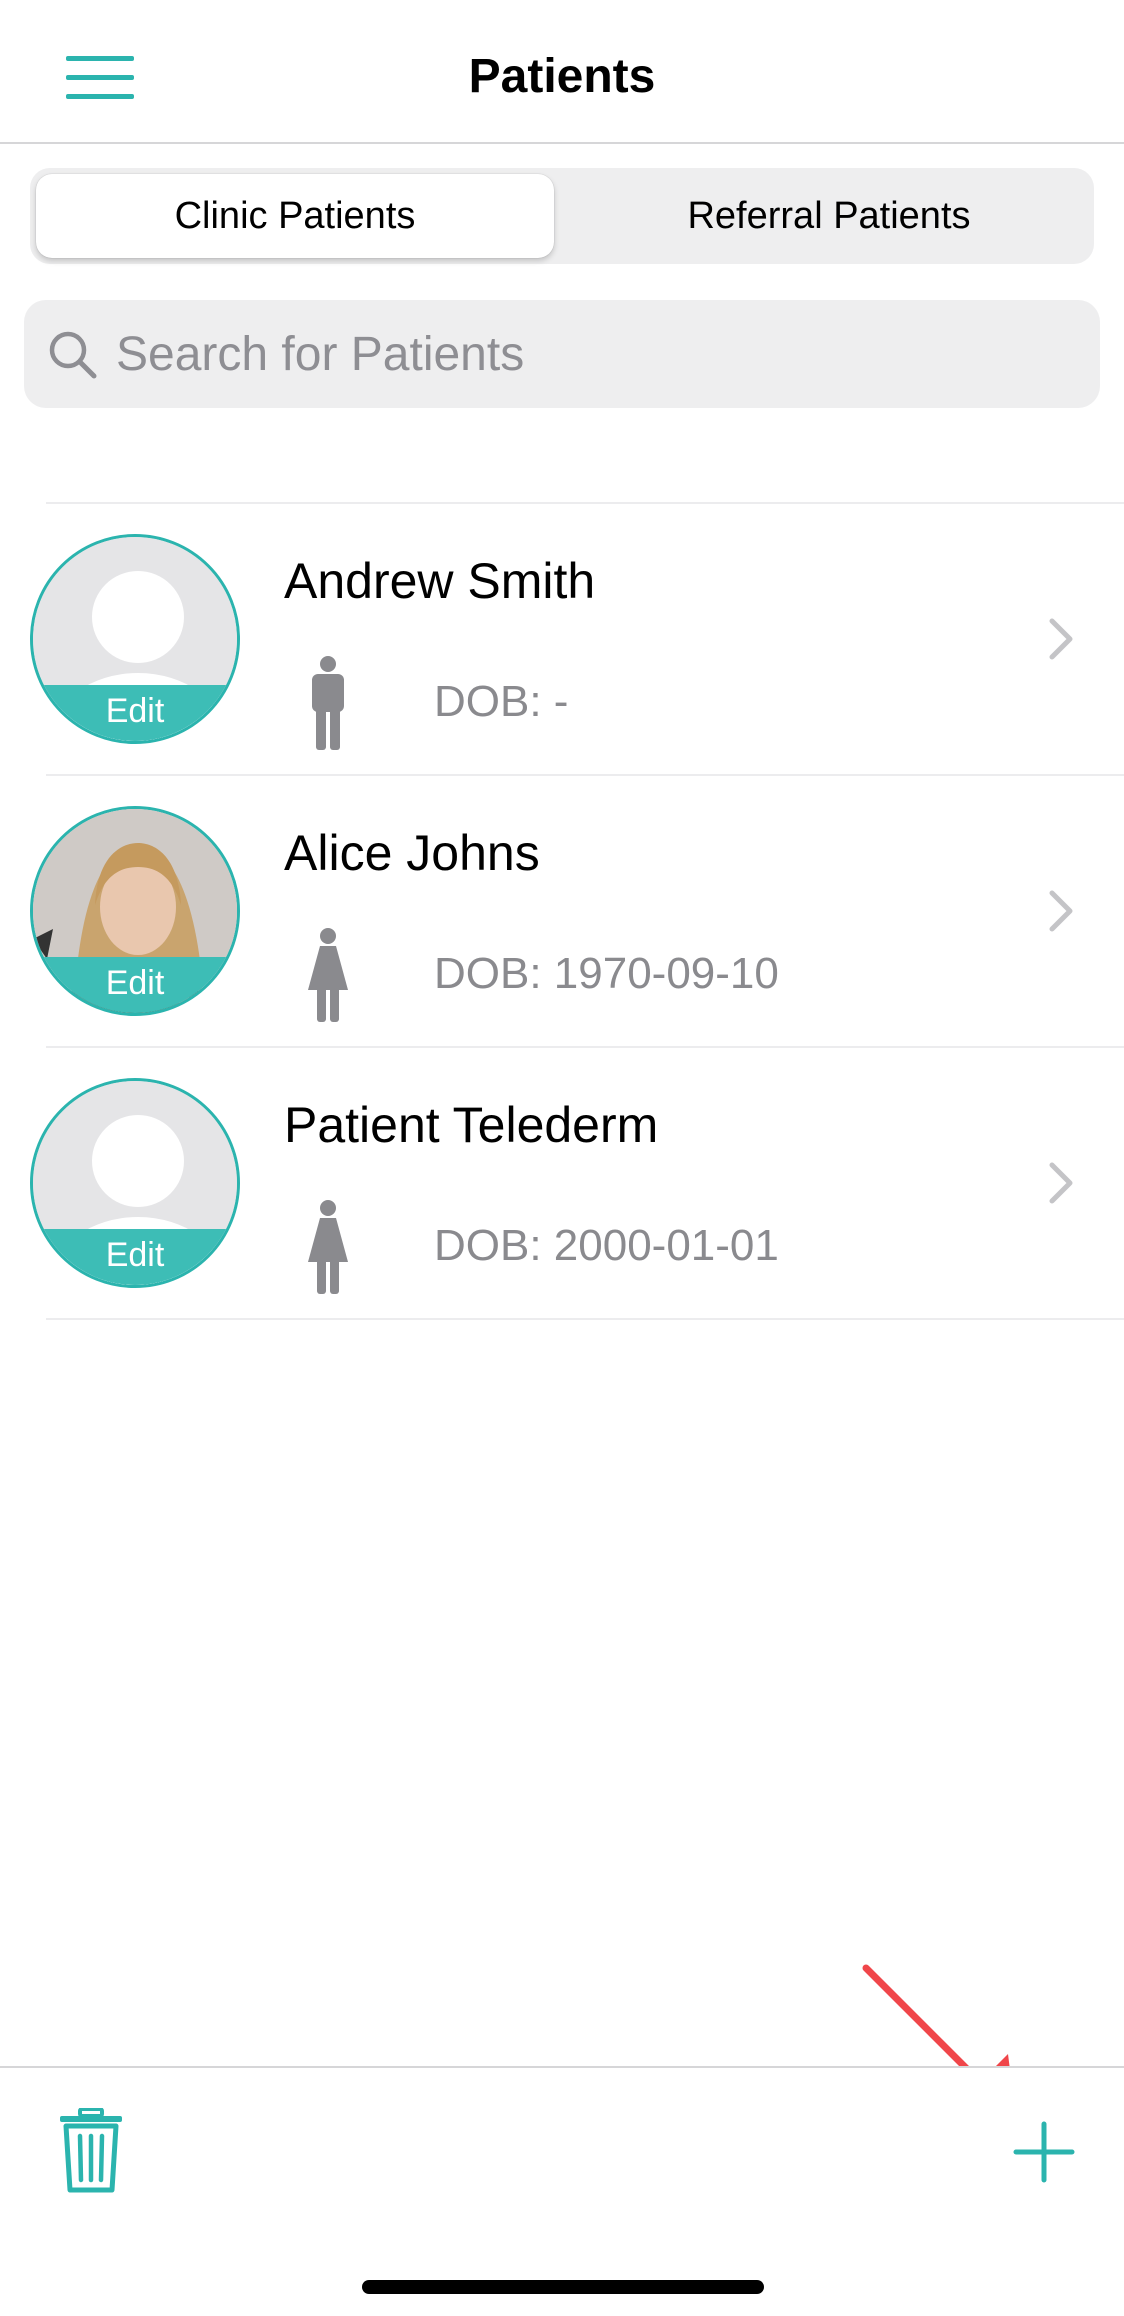 The width and height of the screenshot is (1124, 2316). What do you see at coordinates (562, 1183) in the screenshot?
I see `patient-row-patient-telederm: Edit Patient Telederm DOB: 2000-01-01` at bounding box center [562, 1183].